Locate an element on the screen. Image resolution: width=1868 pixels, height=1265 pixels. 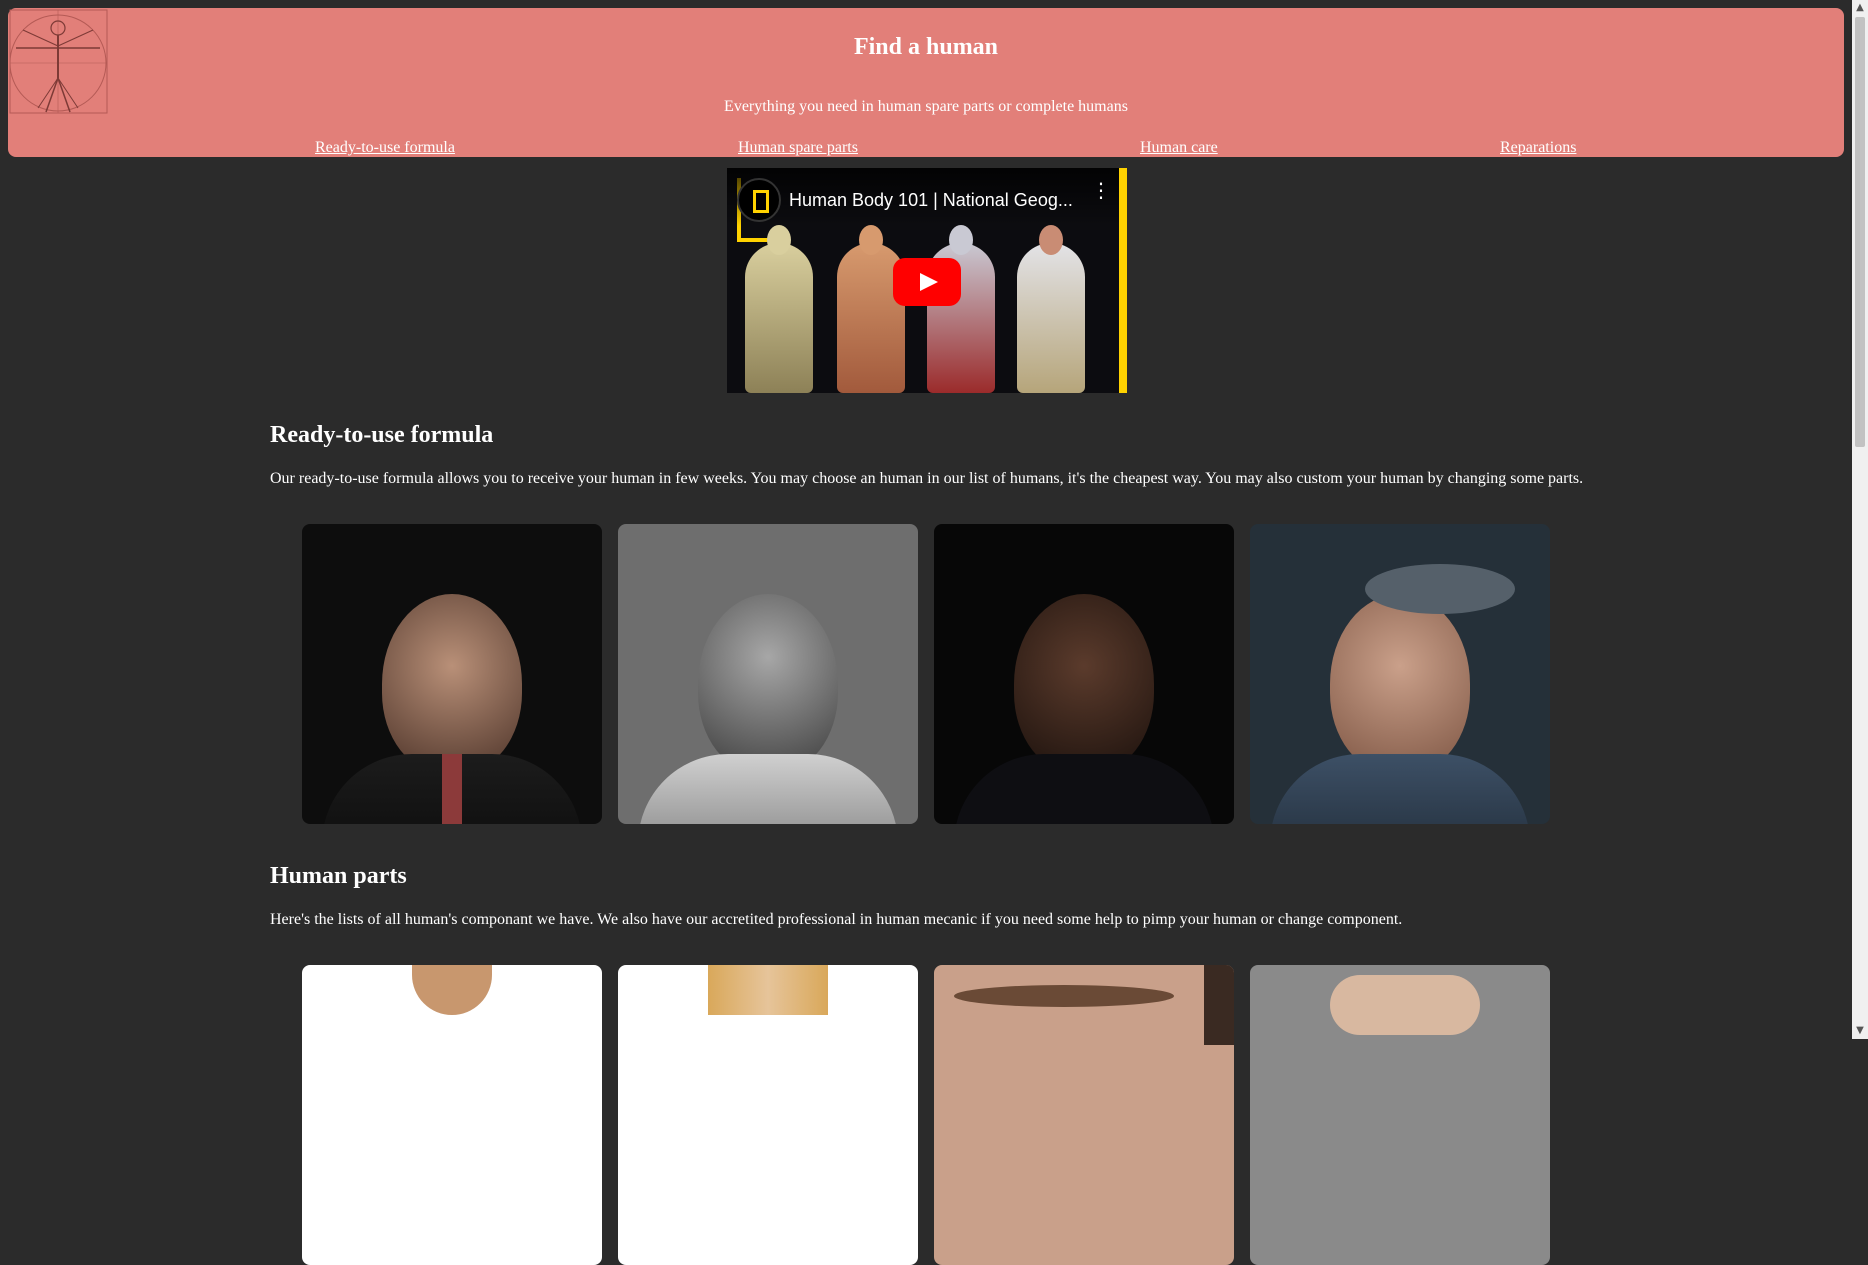
national-geographic-icon is located at coordinates (759, 200).